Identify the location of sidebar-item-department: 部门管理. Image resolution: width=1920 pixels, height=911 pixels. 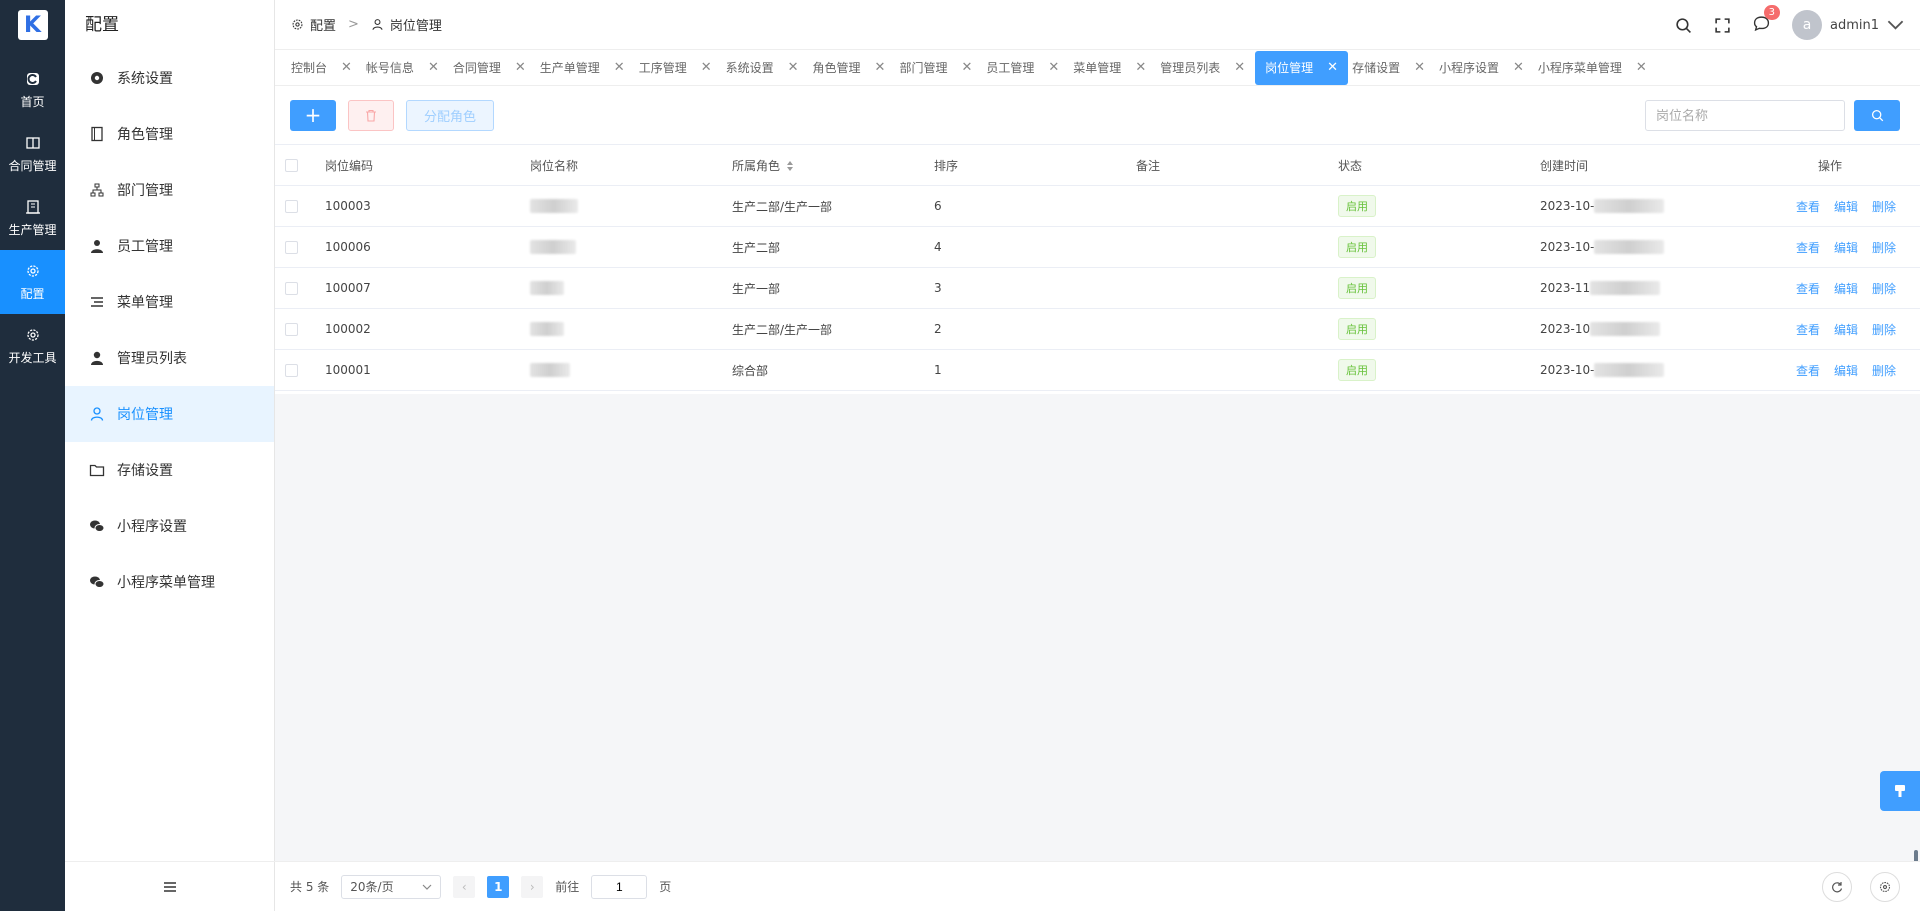
(169, 190).